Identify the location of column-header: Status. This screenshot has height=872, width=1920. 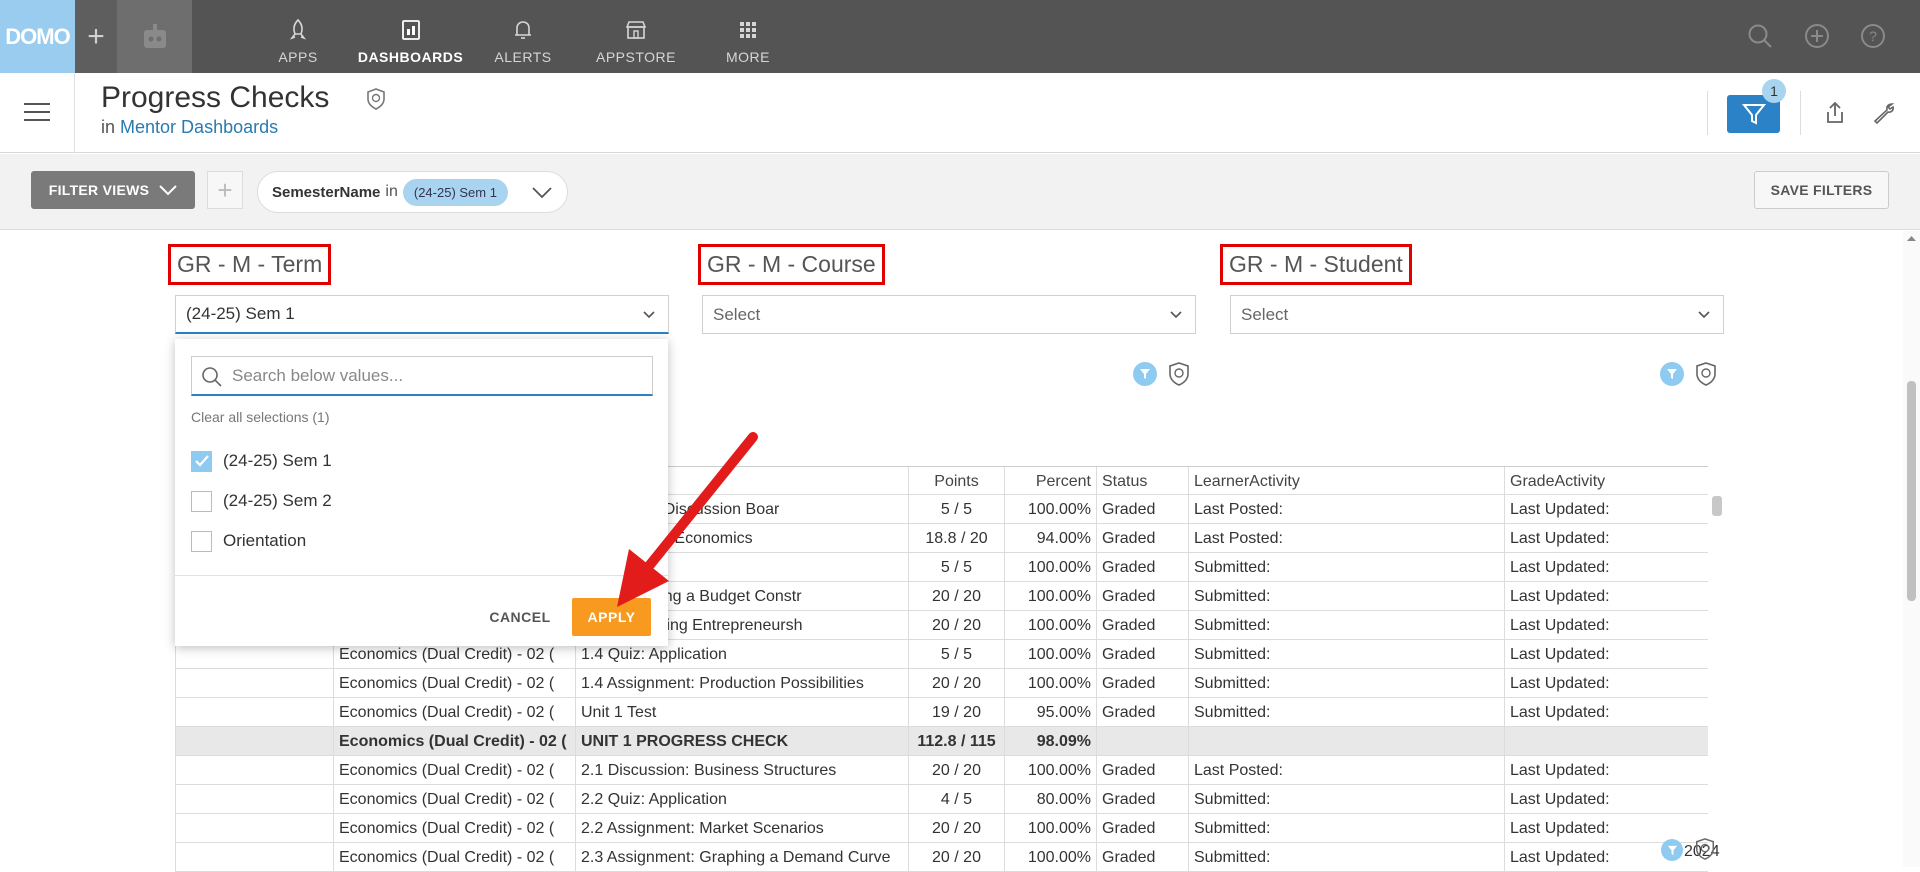
(1142, 481).